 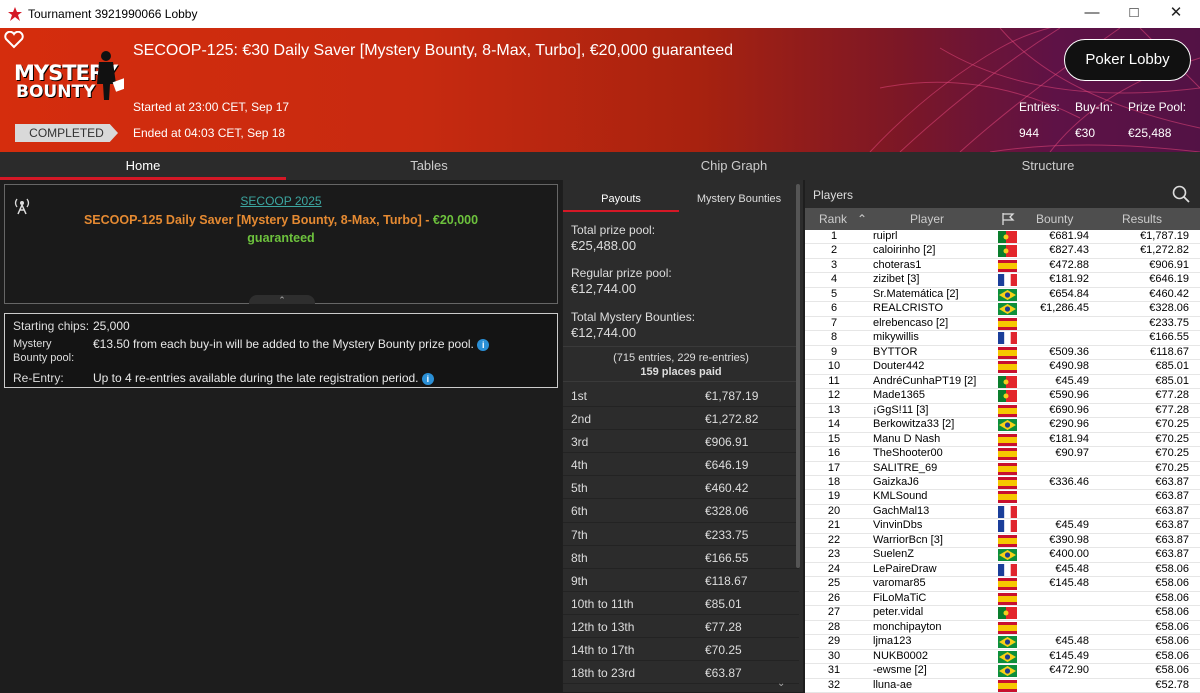 I want to click on player-row: 1 ruiprl €681.94 €1,787.19, so click(x=1002, y=237).